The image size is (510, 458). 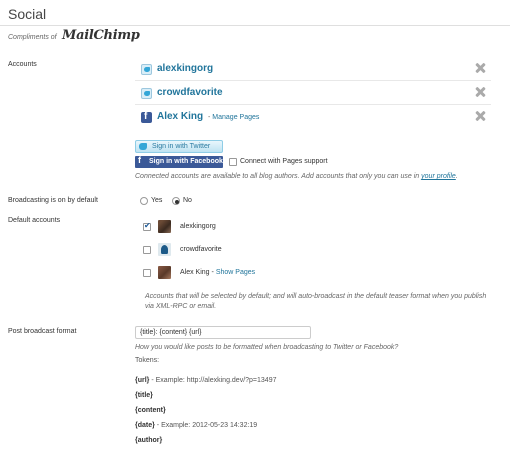 What do you see at coordinates (198, 226) in the screenshot?
I see `default-account-name: alexkingorg` at bounding box center [198, 226].